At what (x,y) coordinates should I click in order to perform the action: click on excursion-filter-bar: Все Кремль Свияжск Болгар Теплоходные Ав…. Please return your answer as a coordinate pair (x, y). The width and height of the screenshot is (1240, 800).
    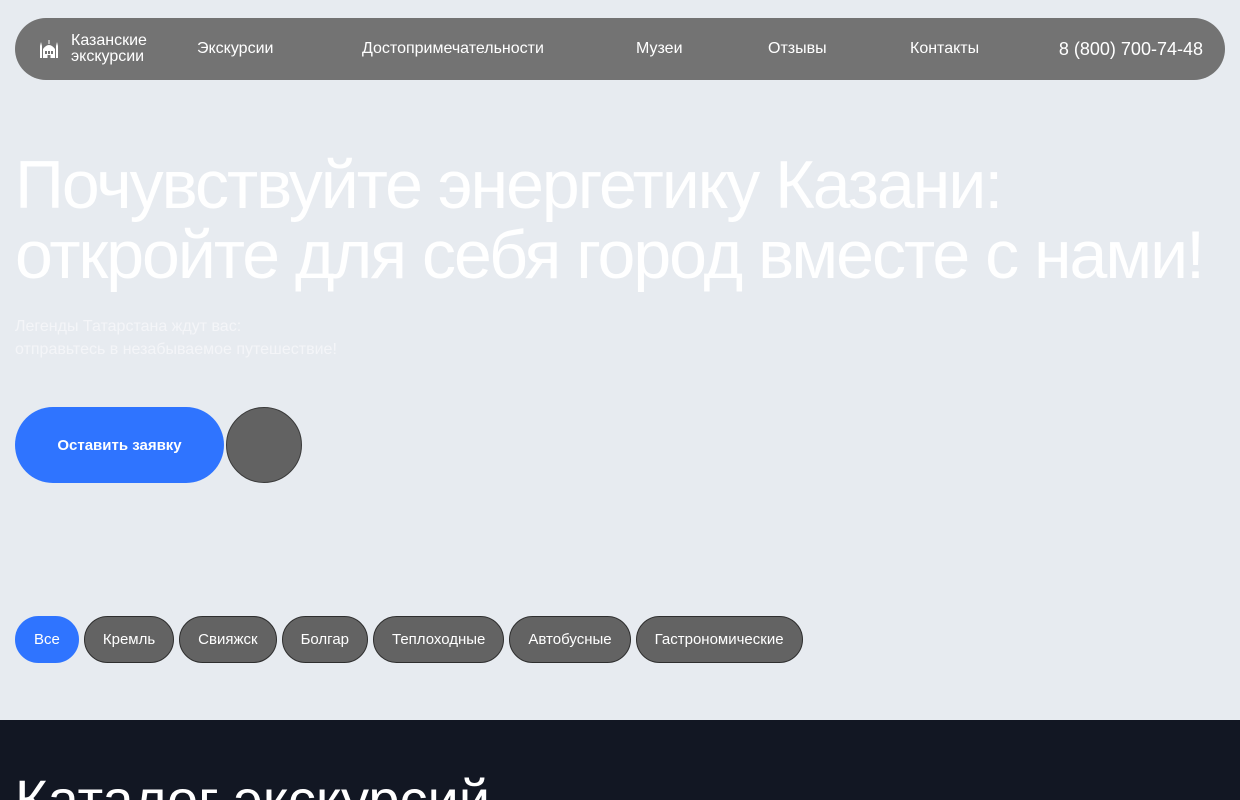
    Looking at the image, I should click on (409, 639).